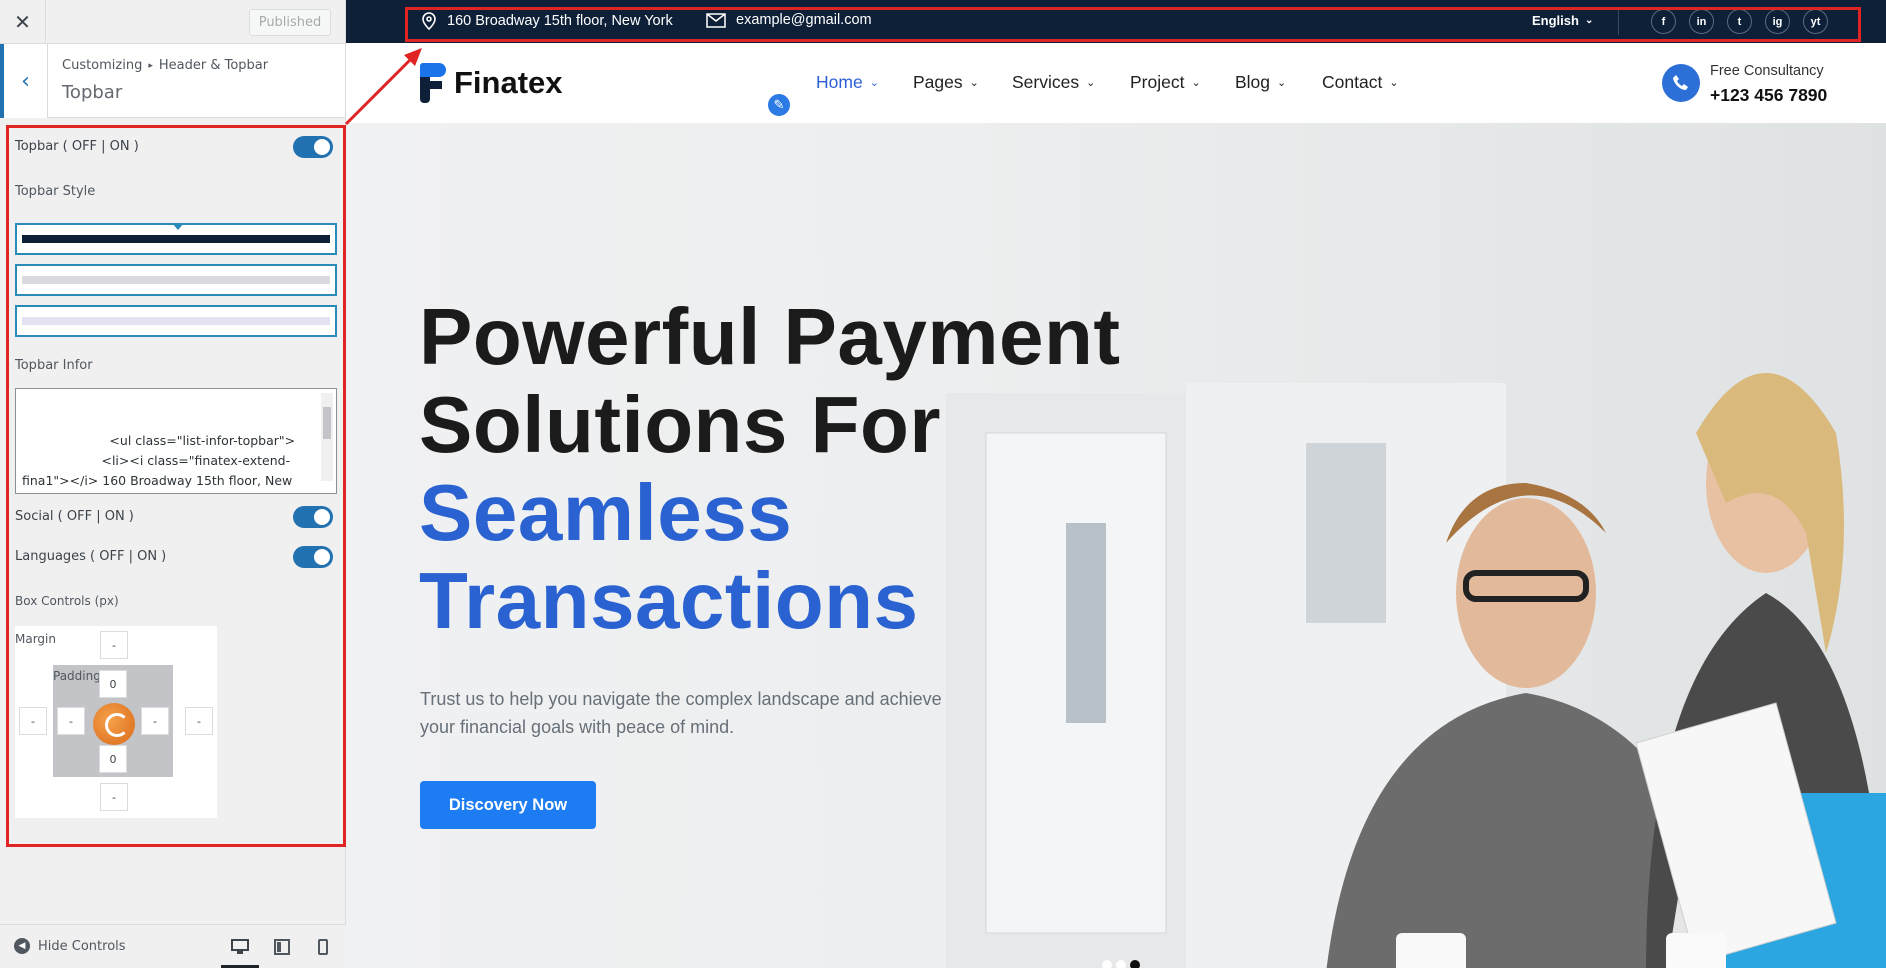  I want to click on padding-top-input: 0, so click(113, 684).